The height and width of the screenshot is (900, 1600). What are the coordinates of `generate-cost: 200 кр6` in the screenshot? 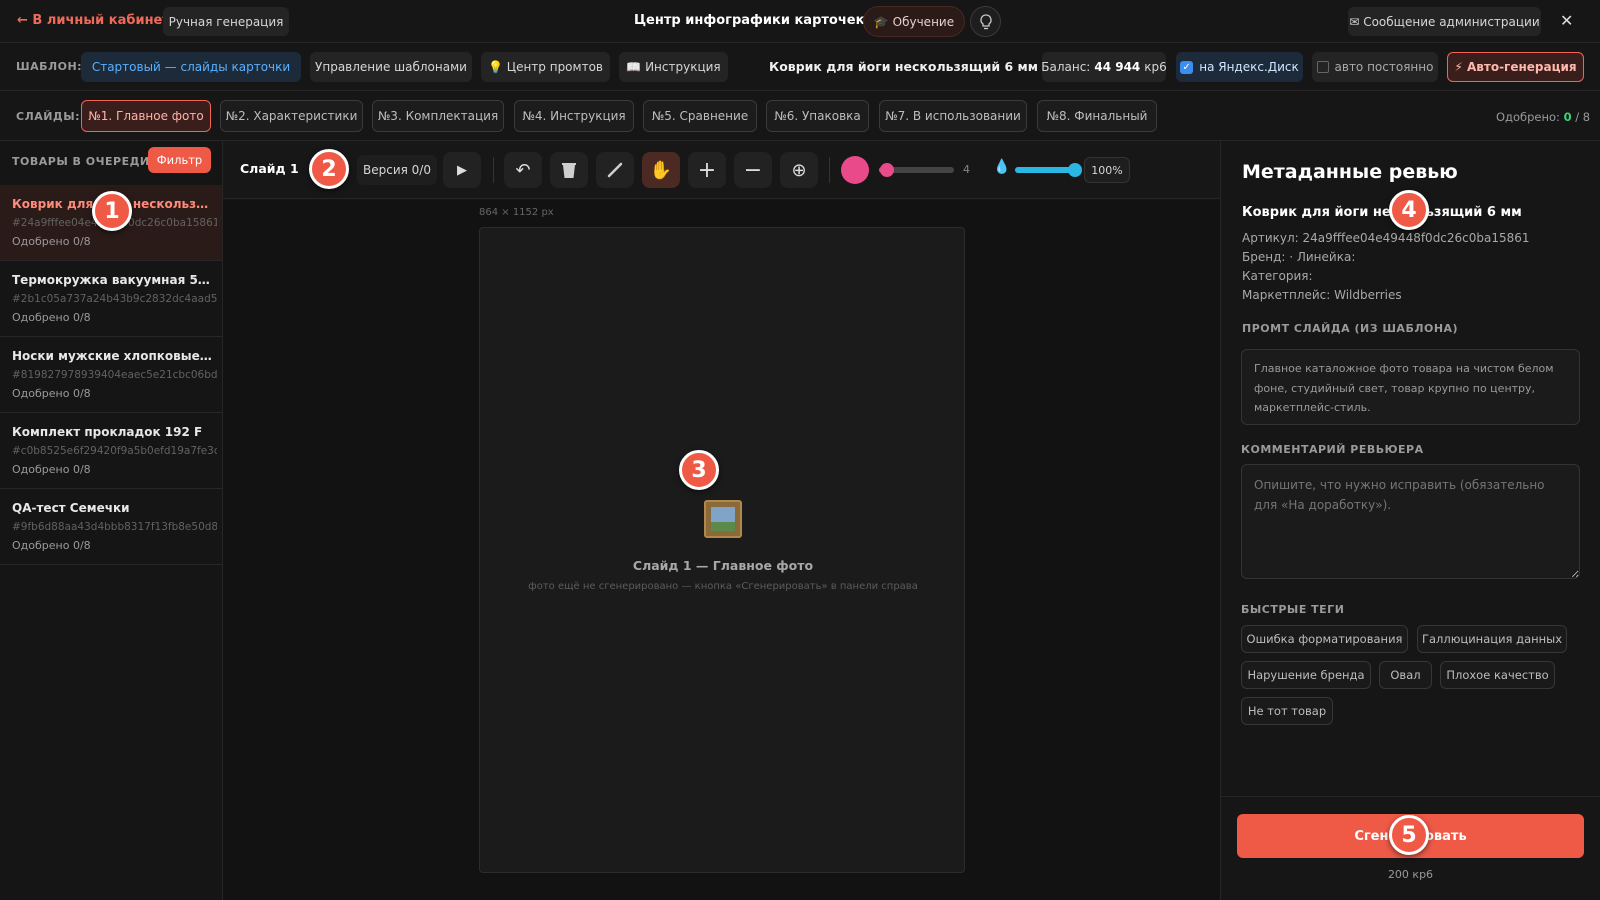 It's located at (1410, 874).